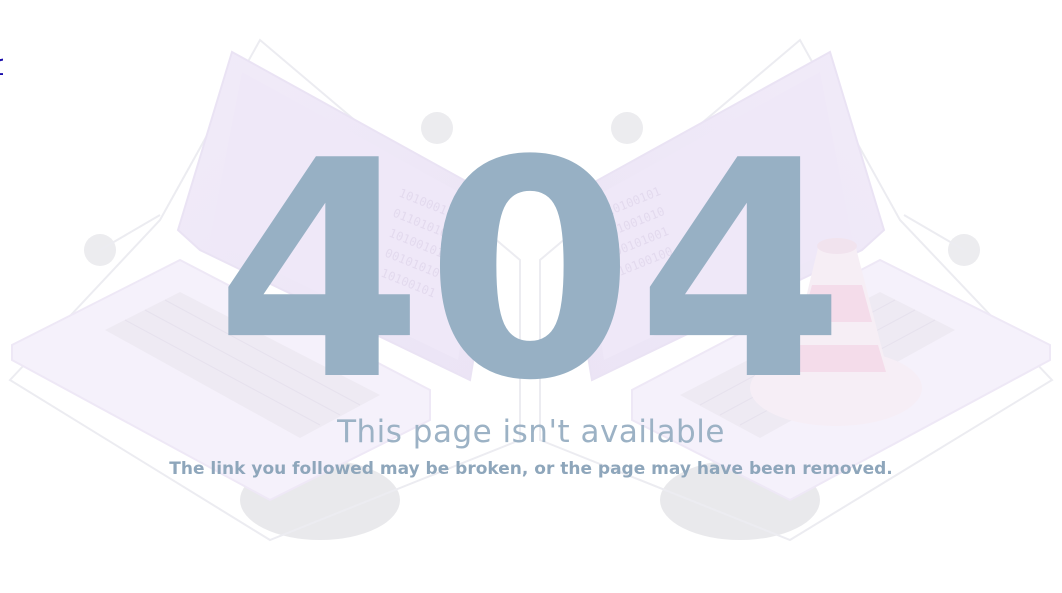 This screenshot has height=593, width=1062. I want to click on error-title: This page isn't available, so click(531, 432).